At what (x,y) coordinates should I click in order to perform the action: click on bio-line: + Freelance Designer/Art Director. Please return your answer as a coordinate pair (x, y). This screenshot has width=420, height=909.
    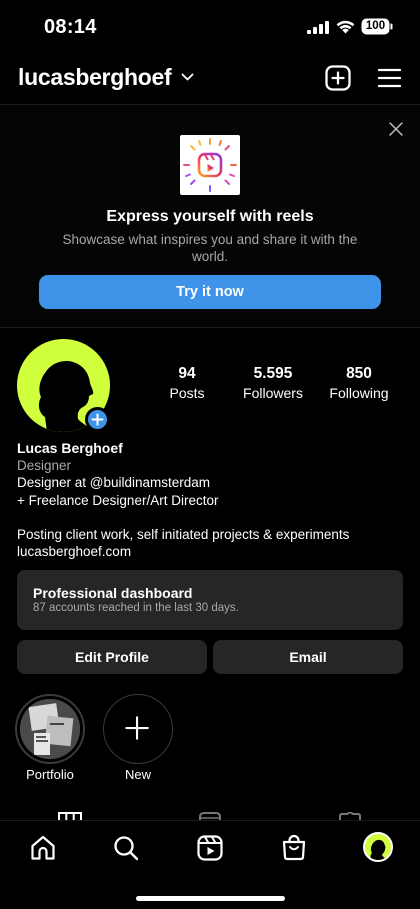
    Looking at the image, I should click on (118, 500).